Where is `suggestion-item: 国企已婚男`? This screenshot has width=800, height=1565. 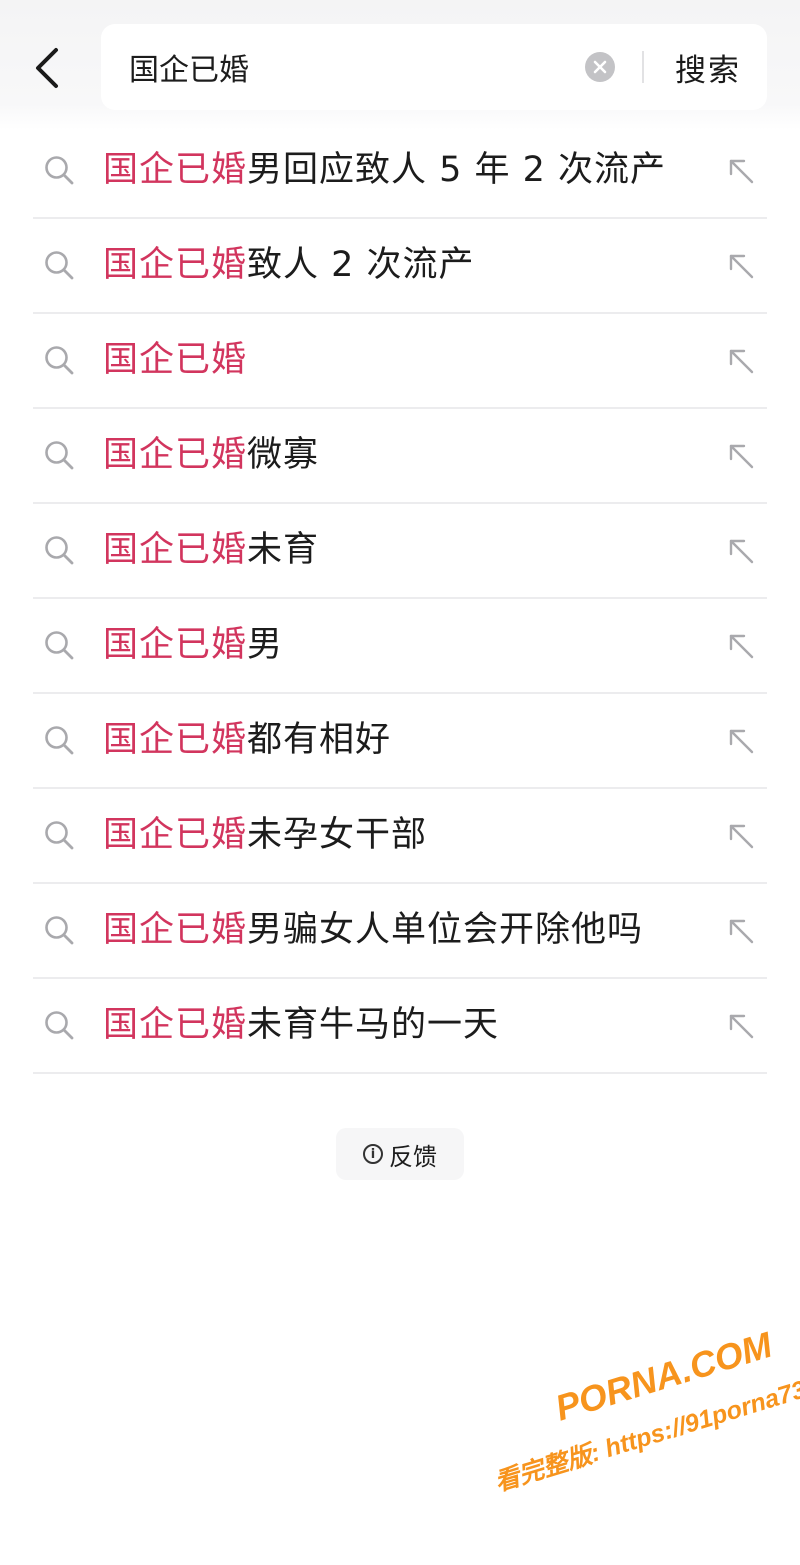
suggestion-item: 国企已婚男 is located at coordinates (400, 646).